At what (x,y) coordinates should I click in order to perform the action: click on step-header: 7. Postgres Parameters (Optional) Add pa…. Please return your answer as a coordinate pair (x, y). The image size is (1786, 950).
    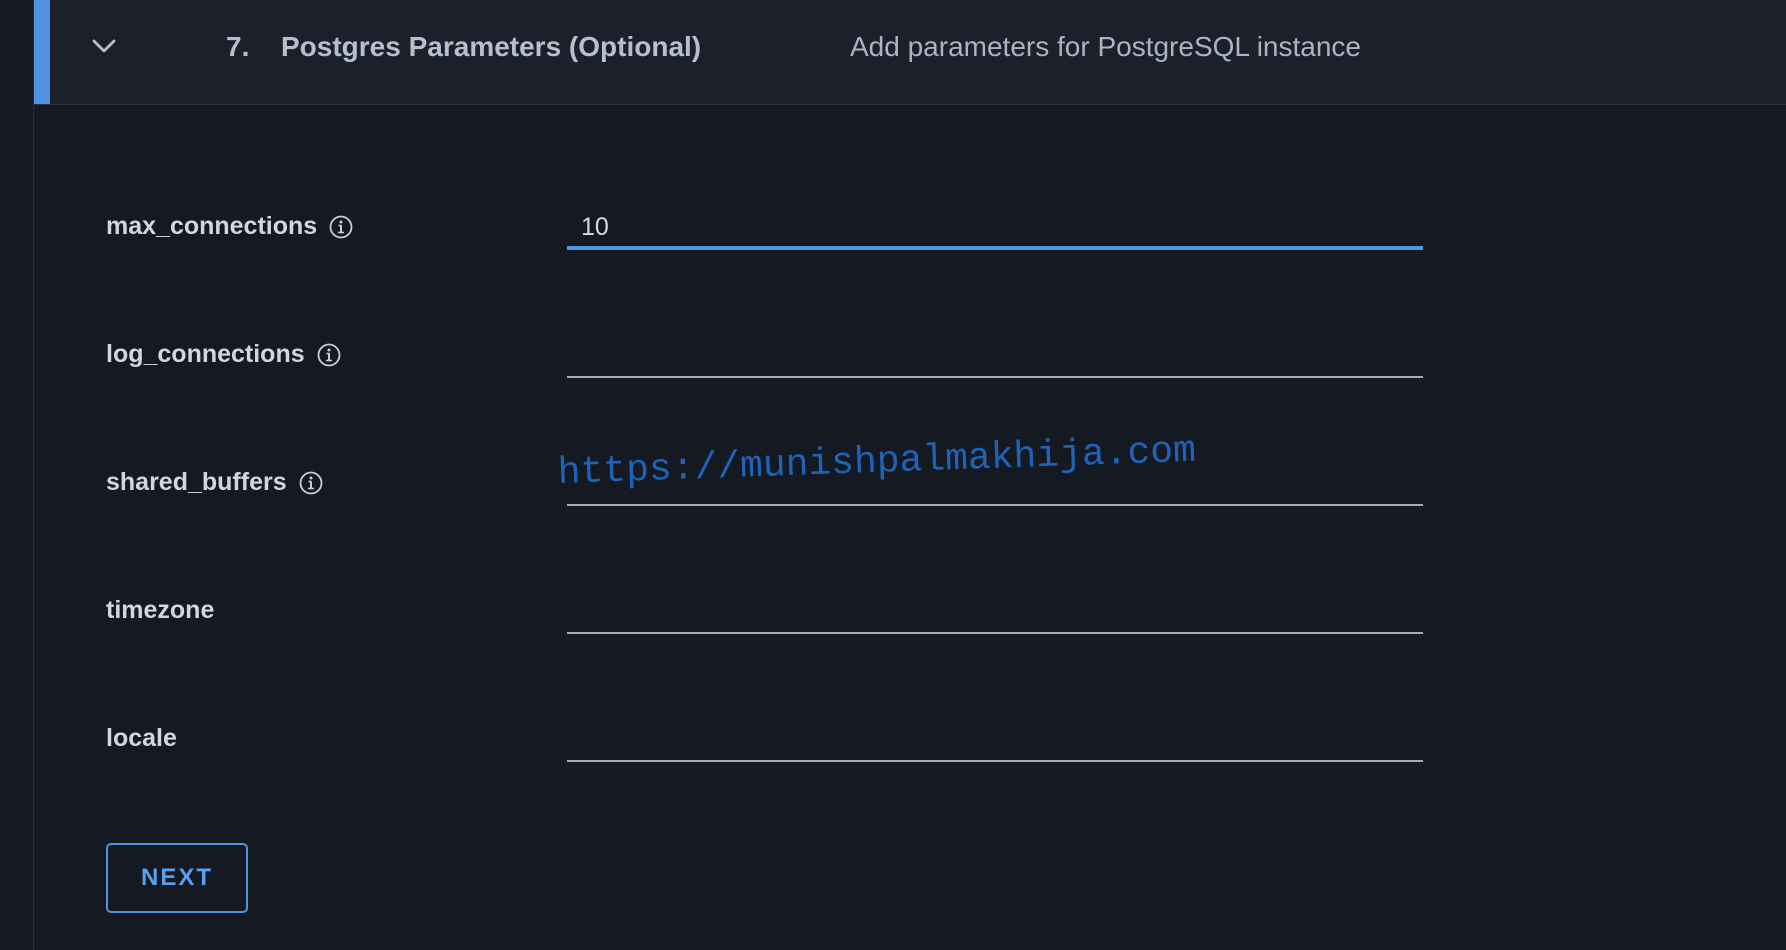
    Looking at the image, I should click on (910, 52).